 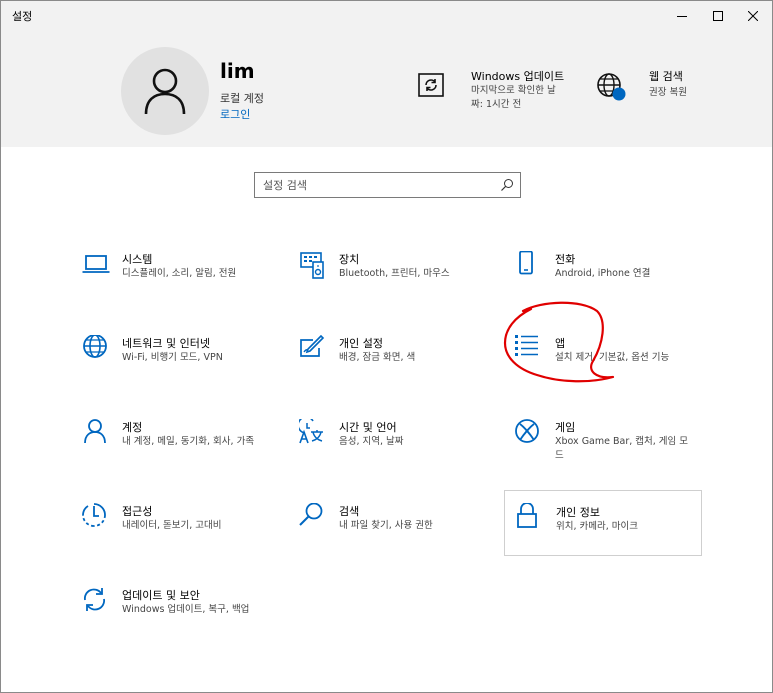 What do you see at coordinates (368, 427) in the screenshot?
I see `tile-name: 시간 및 언어` at bounding box center [368, 427].